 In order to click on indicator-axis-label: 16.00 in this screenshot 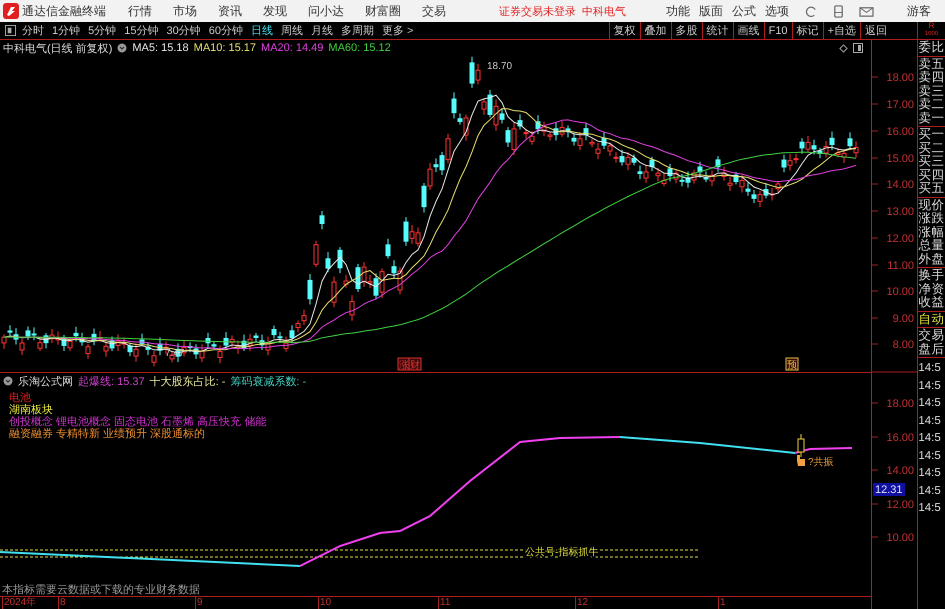, I will do `click(900, 438)`.